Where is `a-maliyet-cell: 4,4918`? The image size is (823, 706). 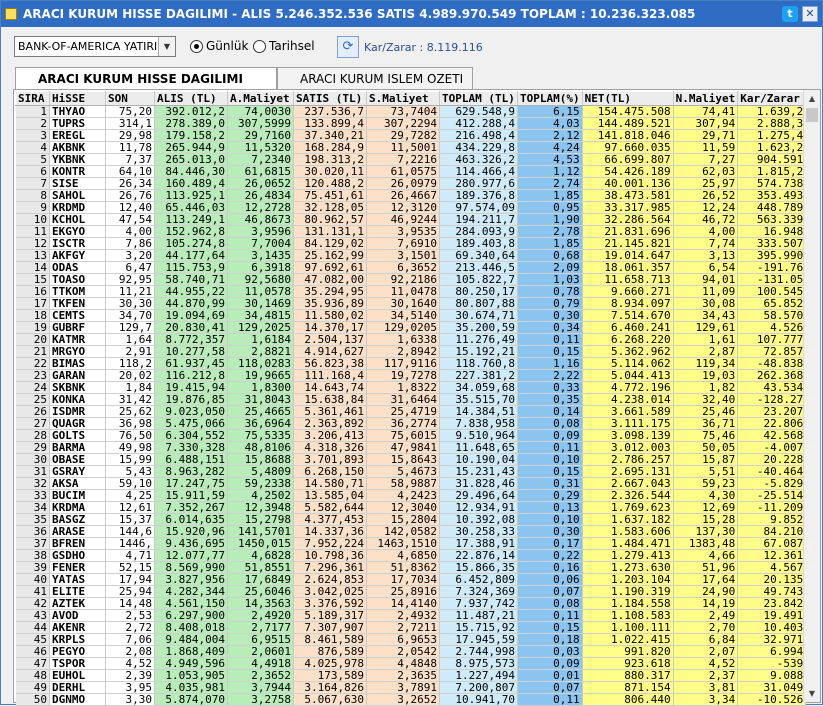 a-maliyet-cell: 4,4918 is located at coordinates (260, 663).